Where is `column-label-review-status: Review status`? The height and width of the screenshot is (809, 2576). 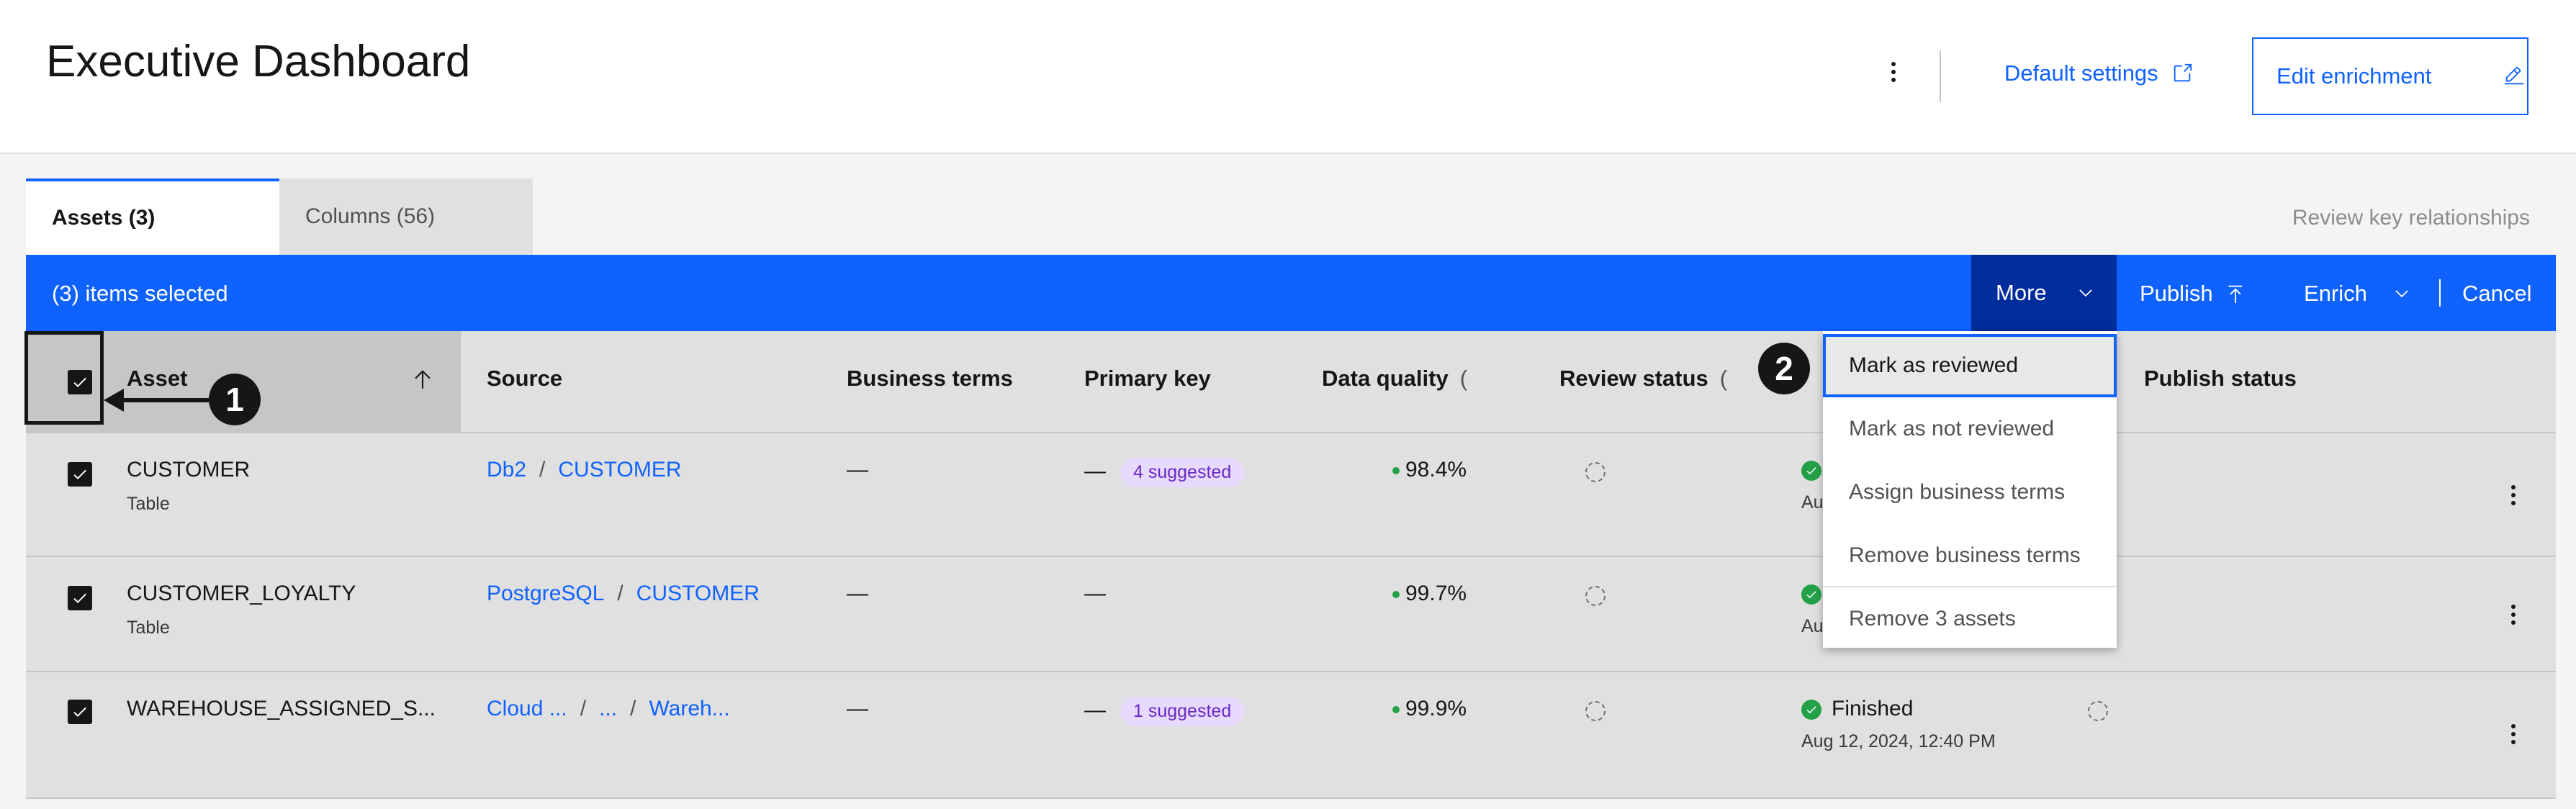 column-label-review-status: Review status is located at coordinates (1633, 379).